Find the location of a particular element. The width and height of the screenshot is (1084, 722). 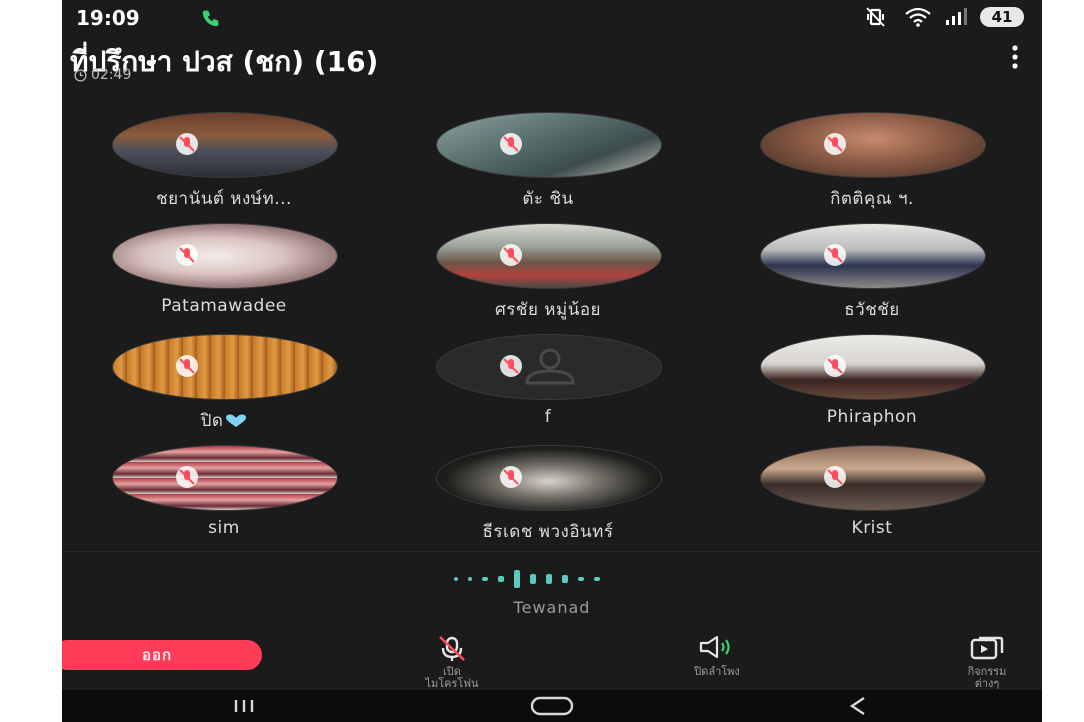

participant-name: Krist is located at coordinates (872, 528).